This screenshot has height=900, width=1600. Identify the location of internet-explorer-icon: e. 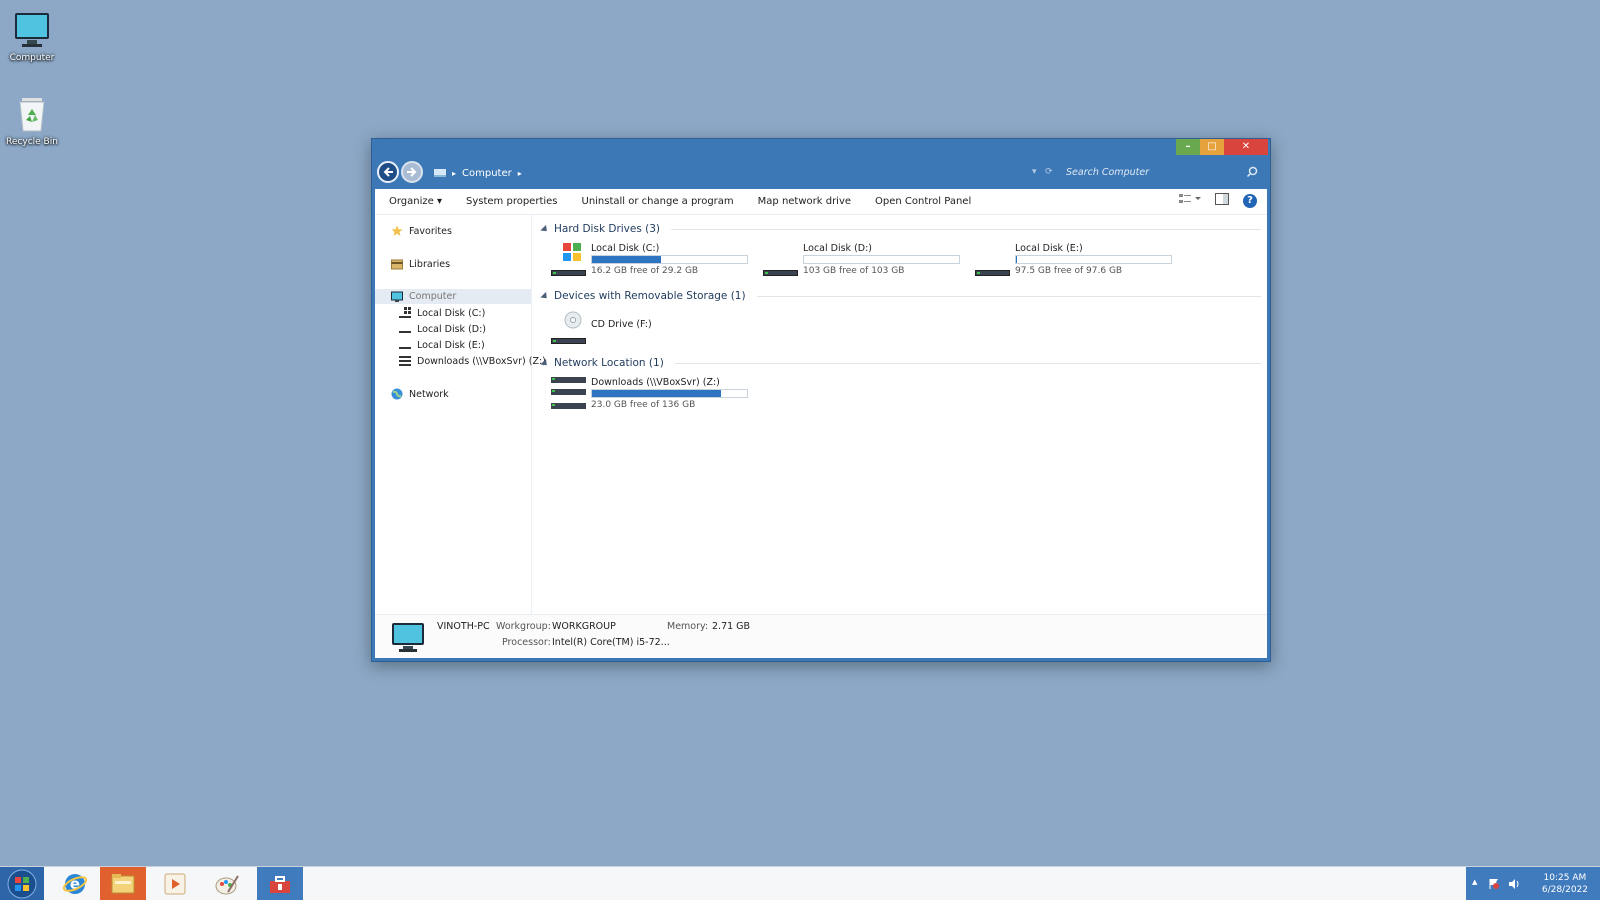
(75, 884).